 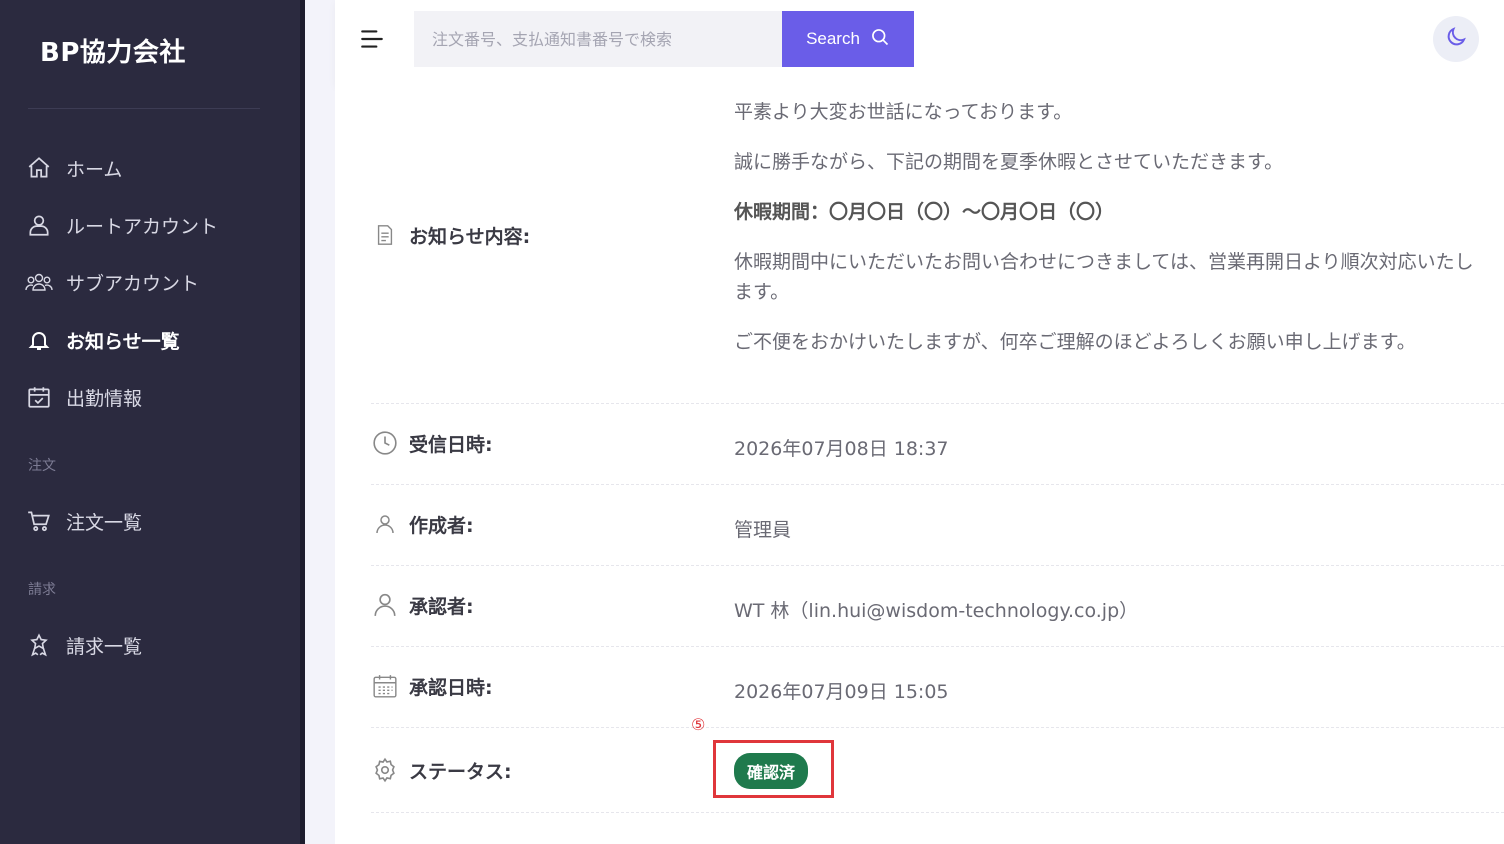 What do you see at coordinates (154, 521) in the screenshot?
I see `sidebar-item-orders: 注文一覧` at bounding box center [154, 521].